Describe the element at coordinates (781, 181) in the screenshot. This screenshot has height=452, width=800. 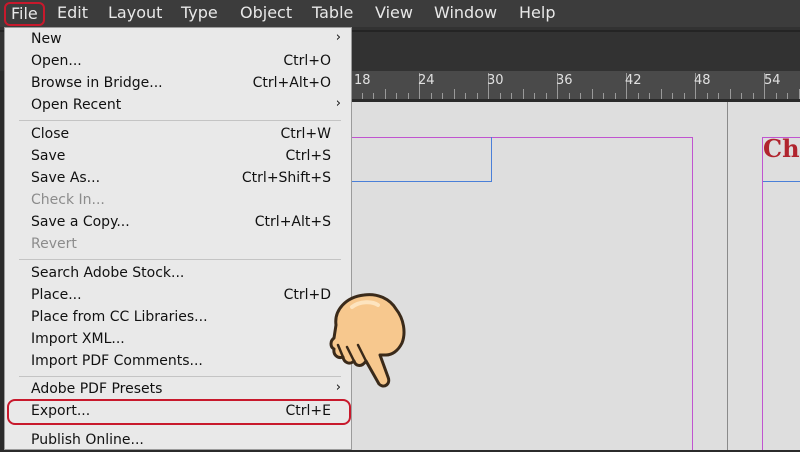
I see `text-frame-right-bottom` at that location.